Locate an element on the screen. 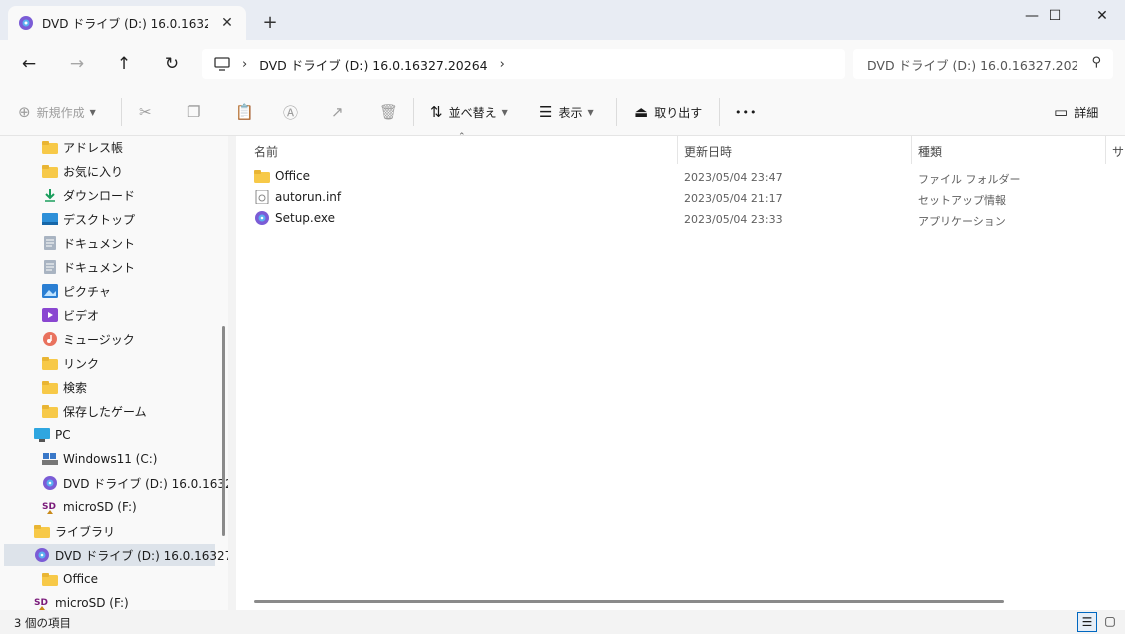  details-pane-button: ▭ 詳細 is located at coordinates (1076, 112).